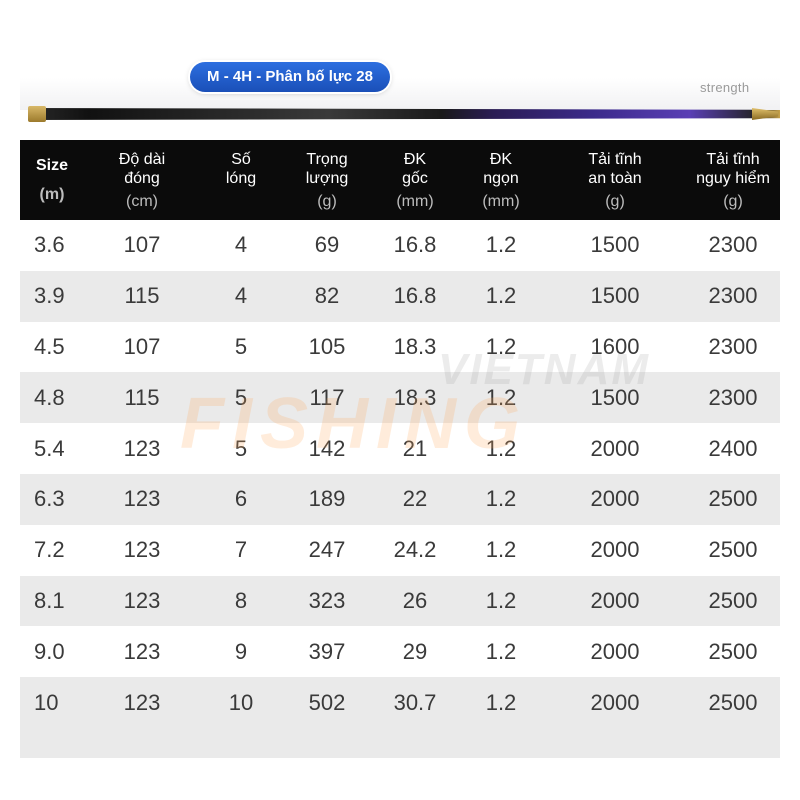 This screenshot has width=800, height=800. What do you see at coordinates (415, 448) in the screenshot?
I see `cell-butt-diameter: 21` at bounding box center [415, 448].